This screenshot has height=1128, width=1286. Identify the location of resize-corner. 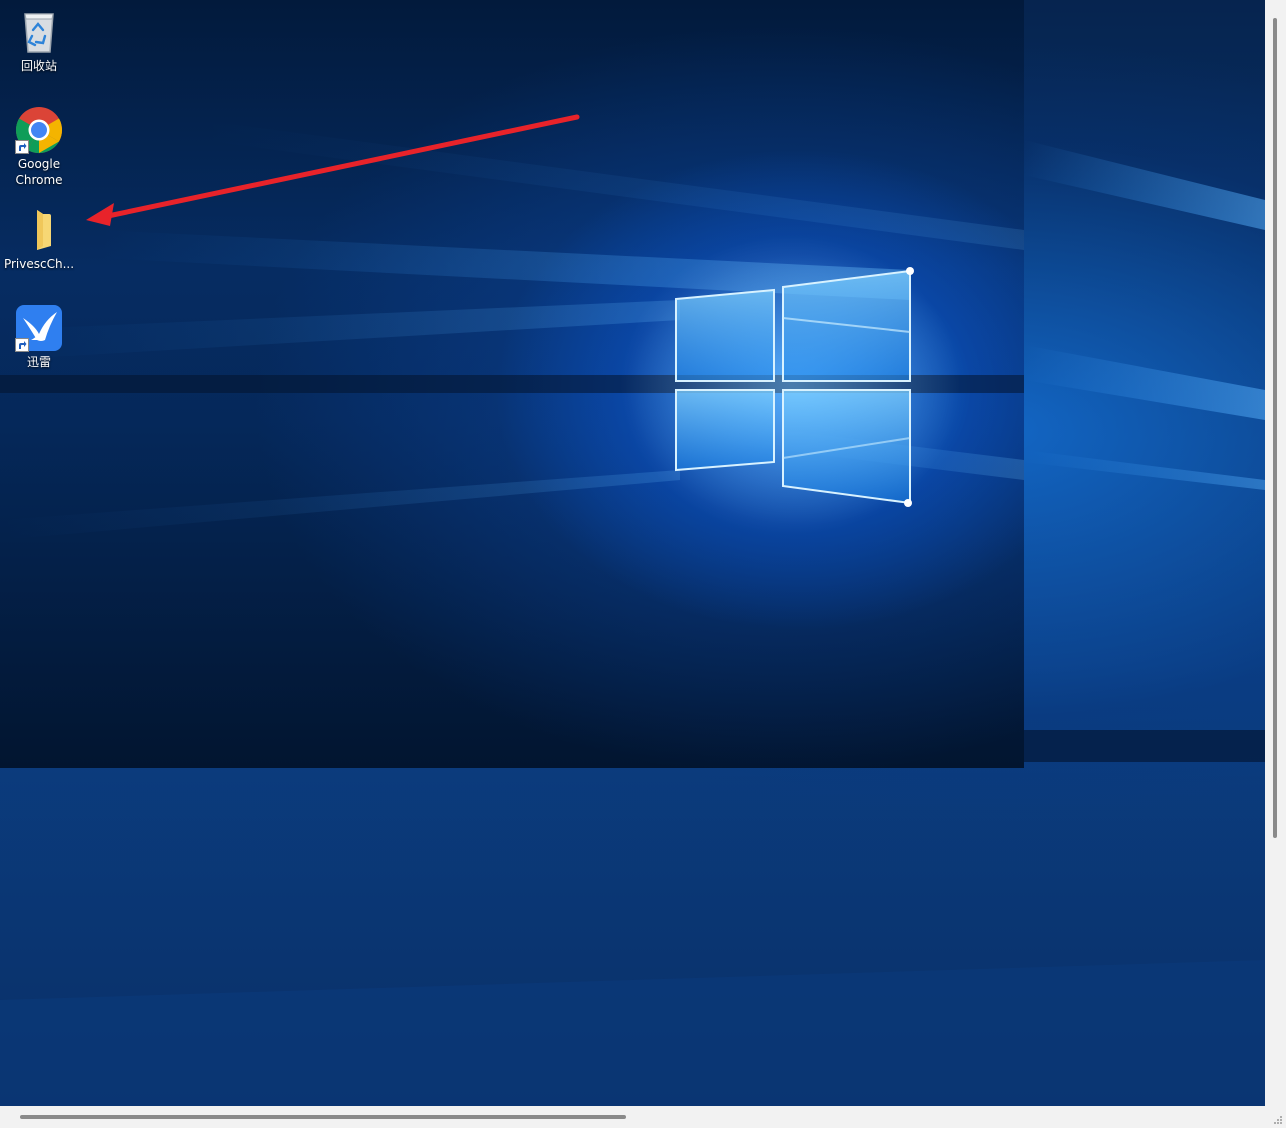
(1275, 1117).